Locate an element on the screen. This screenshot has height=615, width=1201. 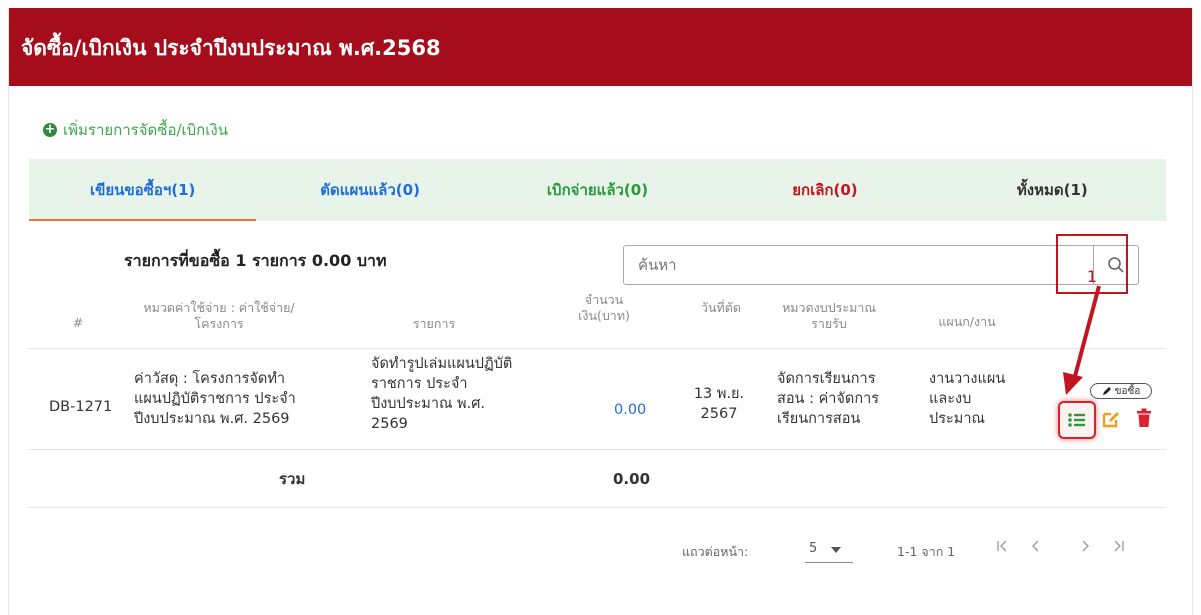
col-header-amount: จำนวน เงิน(บาท) is located at coordinates (604, 308).